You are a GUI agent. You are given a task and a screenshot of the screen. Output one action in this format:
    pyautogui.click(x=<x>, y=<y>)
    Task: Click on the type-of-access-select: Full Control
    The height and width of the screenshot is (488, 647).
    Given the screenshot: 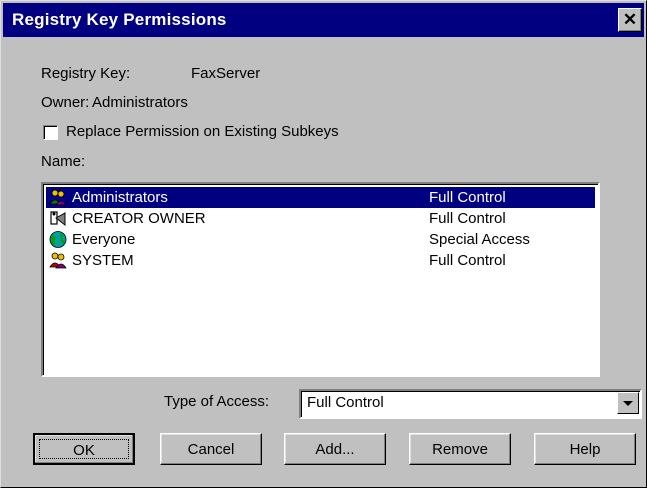 What is the action you would take?
    pyautogui.click(x=470, y=404)
    